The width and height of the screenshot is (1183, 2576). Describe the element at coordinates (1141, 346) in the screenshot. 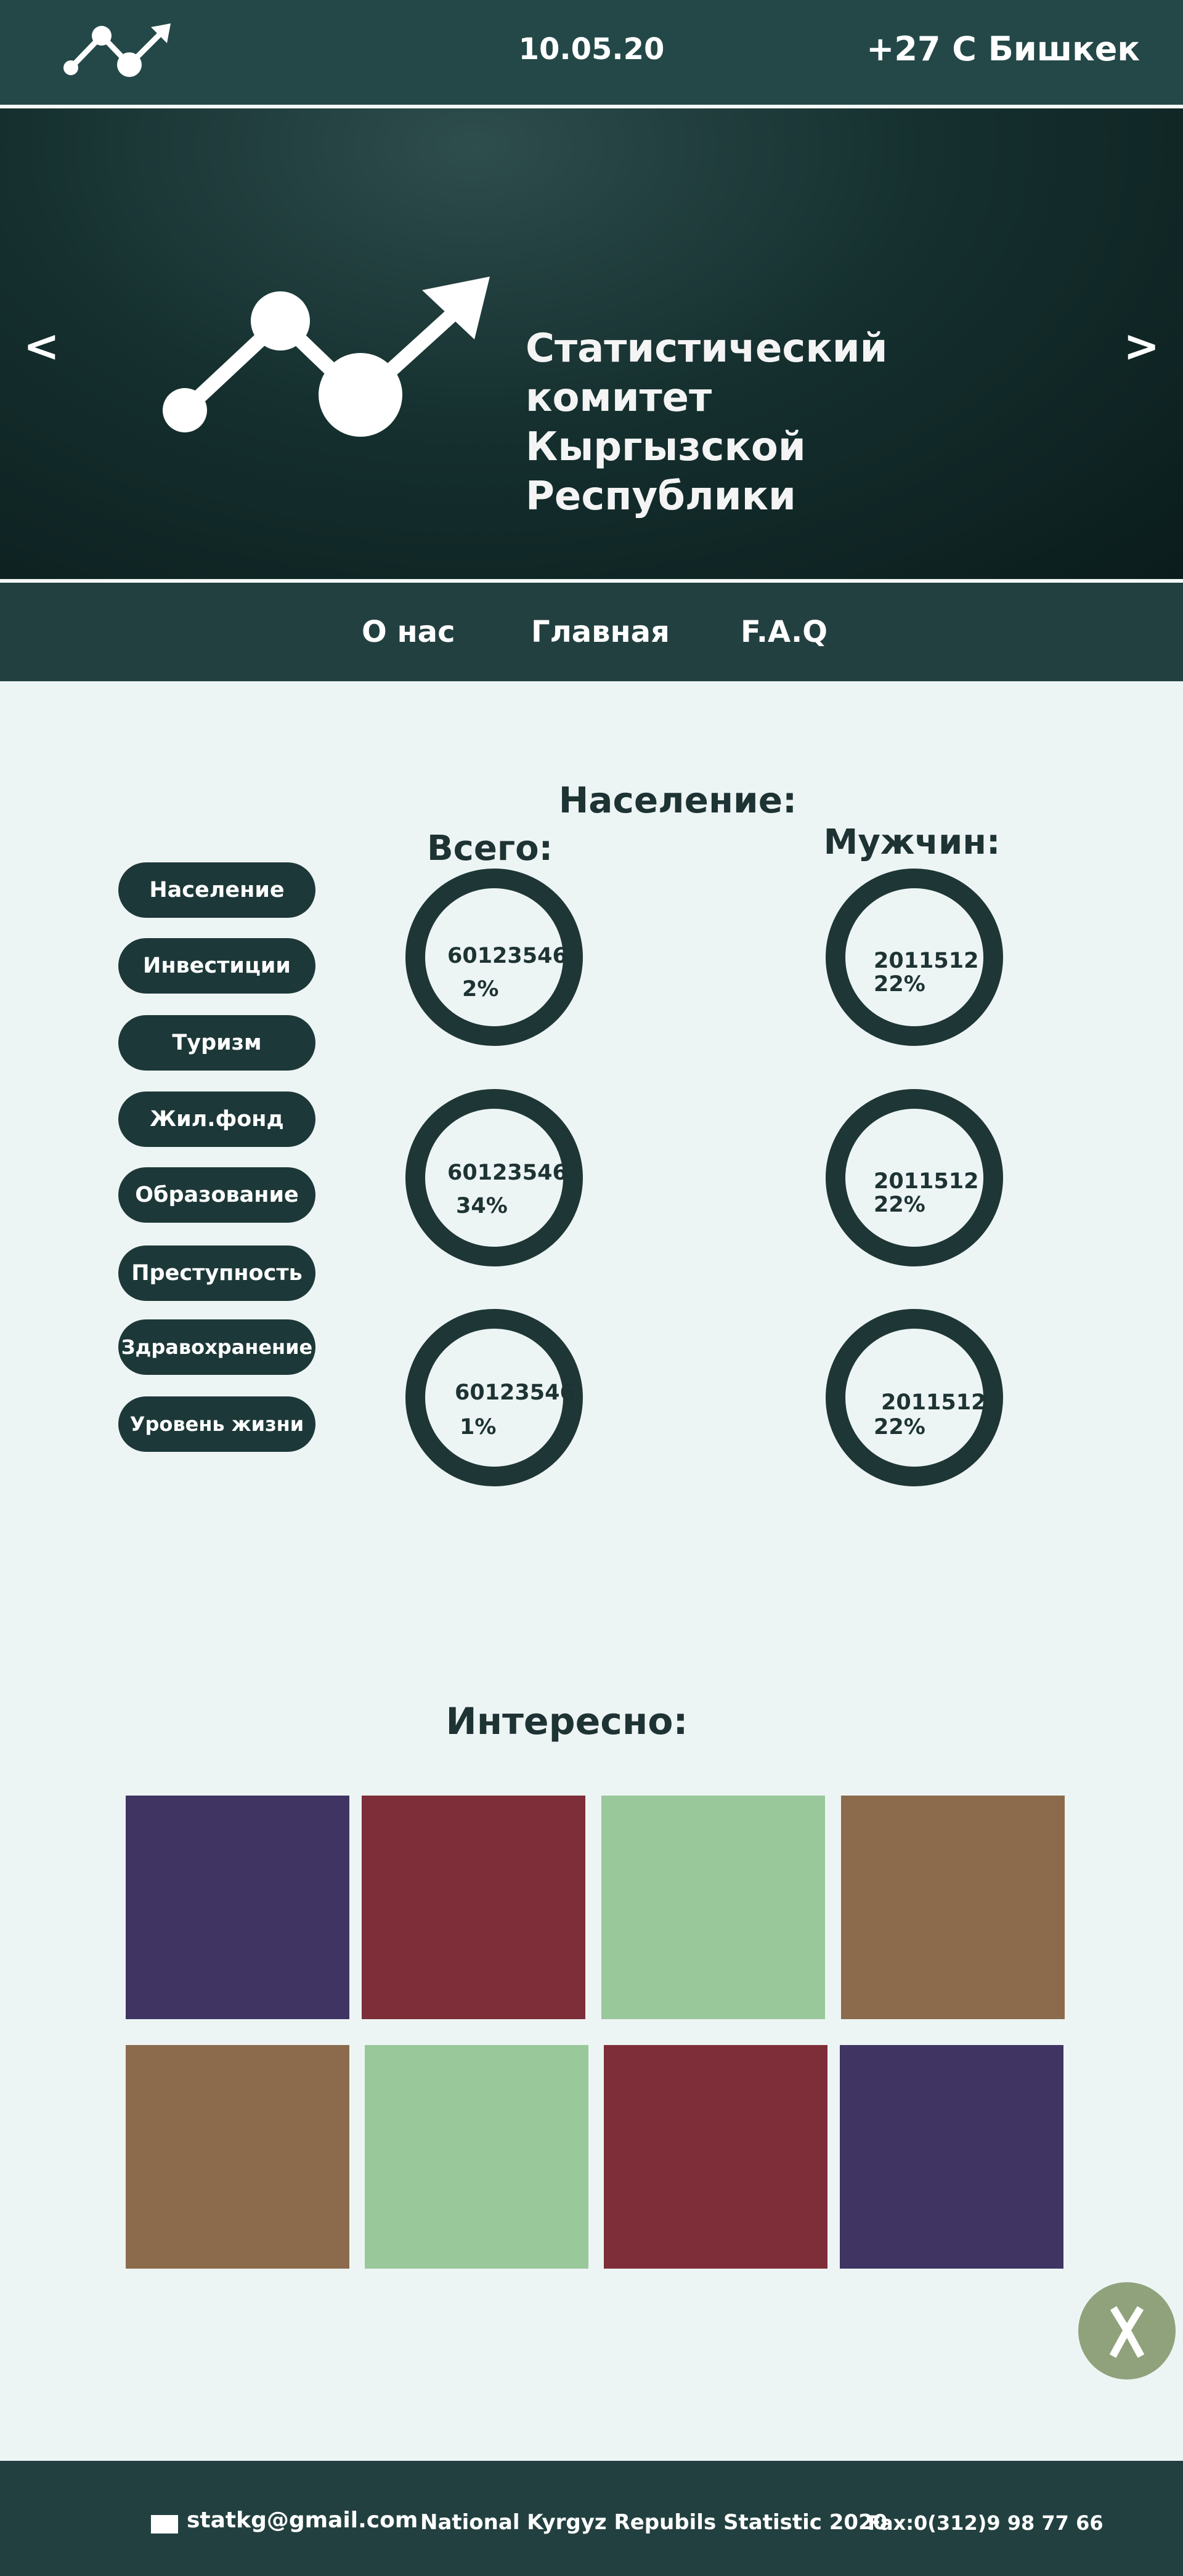

I see `slider-next-button: >` at that location.